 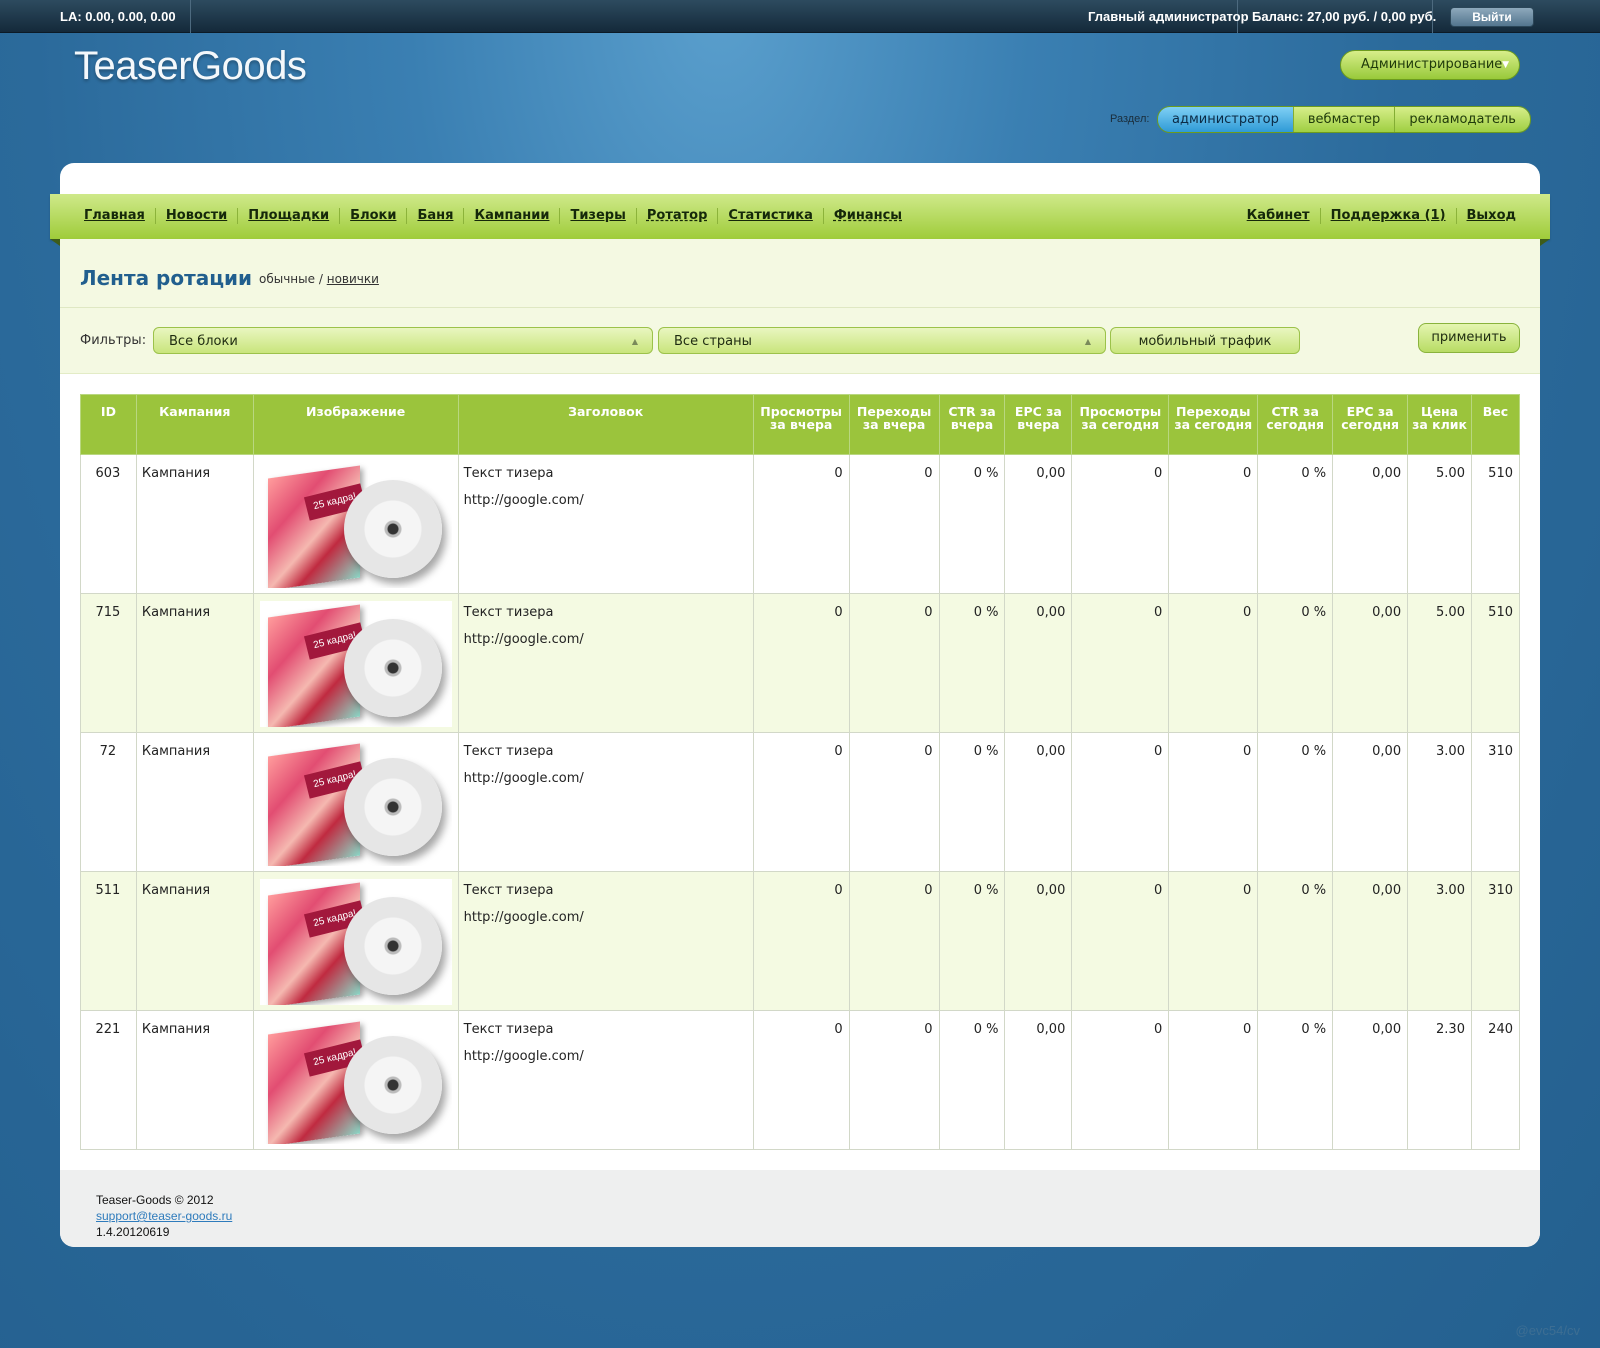 What do you see at coordinates (1213, 424) in the screenshot?
I see `col-header-clicks-today: Переходы за сегодня` at bounding box center [1213, 424].